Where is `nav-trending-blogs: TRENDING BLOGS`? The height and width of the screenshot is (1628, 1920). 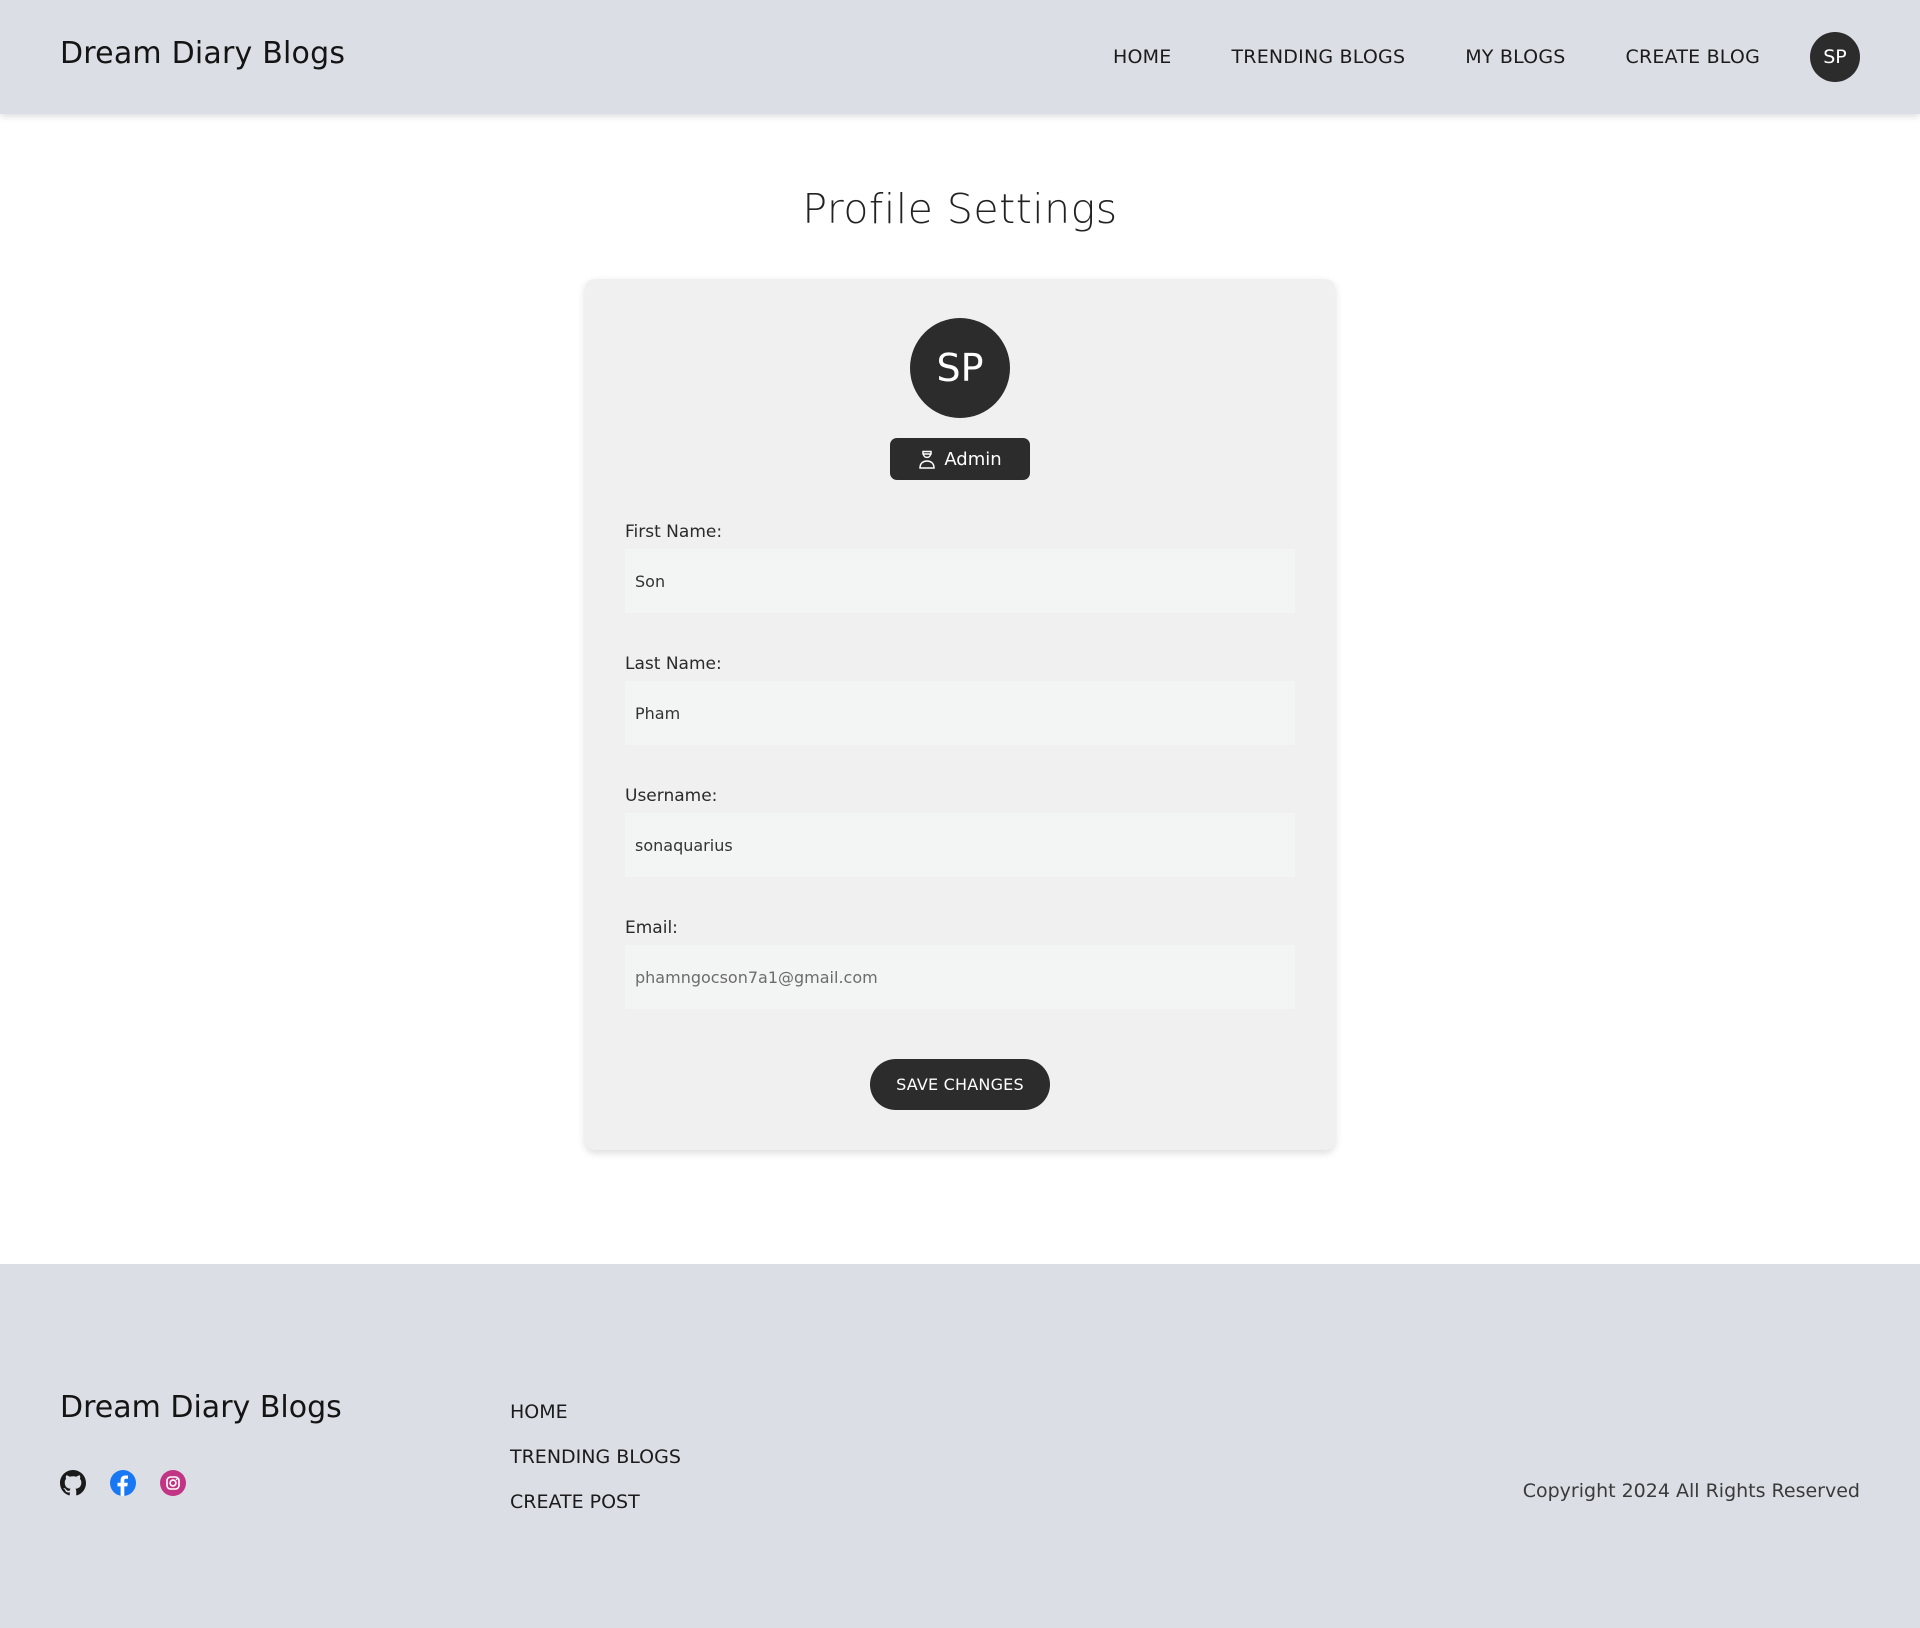
nav-trending-blogs: TRENDING BLOGS is located at coordinates (1318, 57).